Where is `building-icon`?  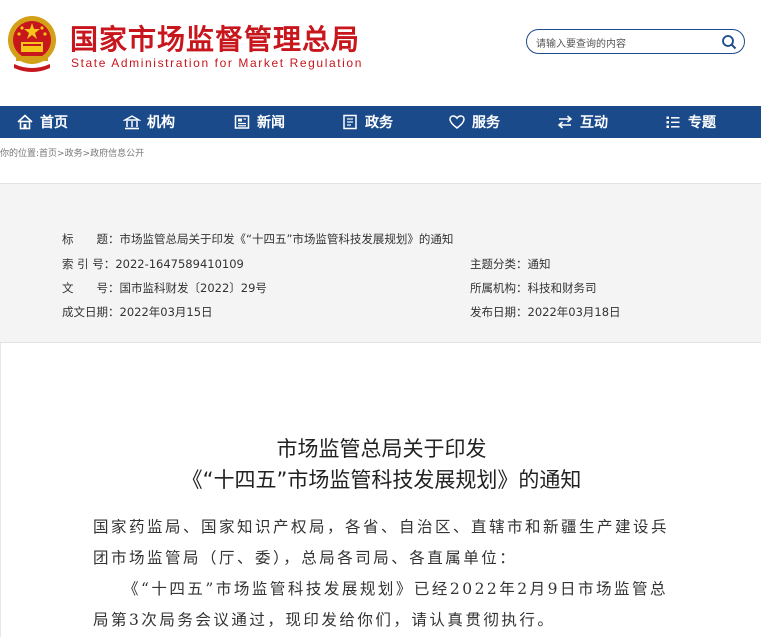 building-icon is located at coordinates (132, 122).